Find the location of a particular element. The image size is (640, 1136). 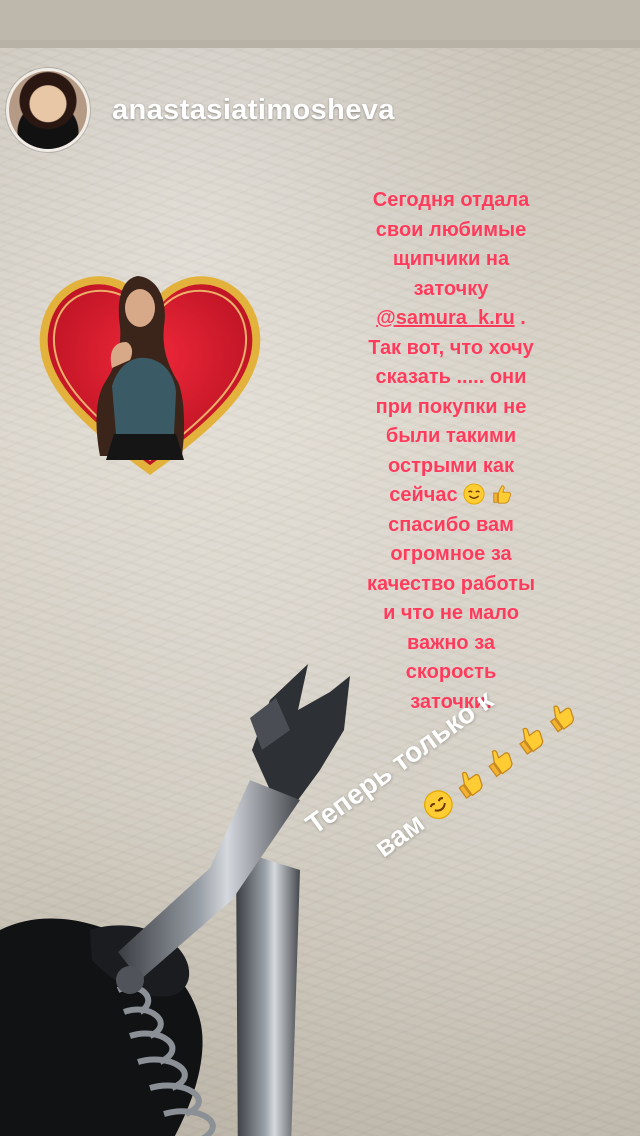

caption-line-with-emoji: сейчас is located at coordinates (451, 496).